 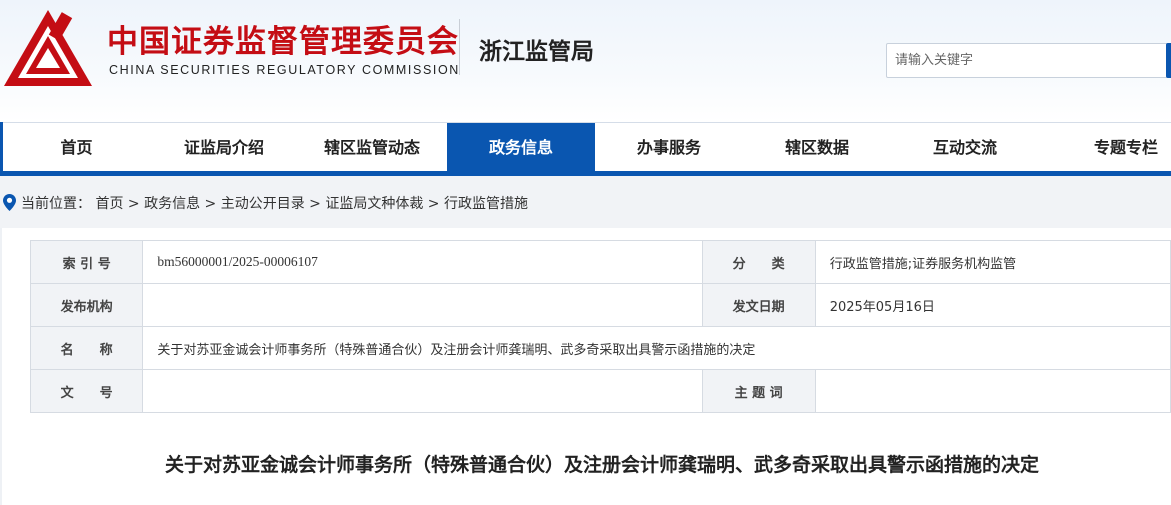 I want to click on index-value: bm56000001/2025-00006107, so click(x=422, y=262).